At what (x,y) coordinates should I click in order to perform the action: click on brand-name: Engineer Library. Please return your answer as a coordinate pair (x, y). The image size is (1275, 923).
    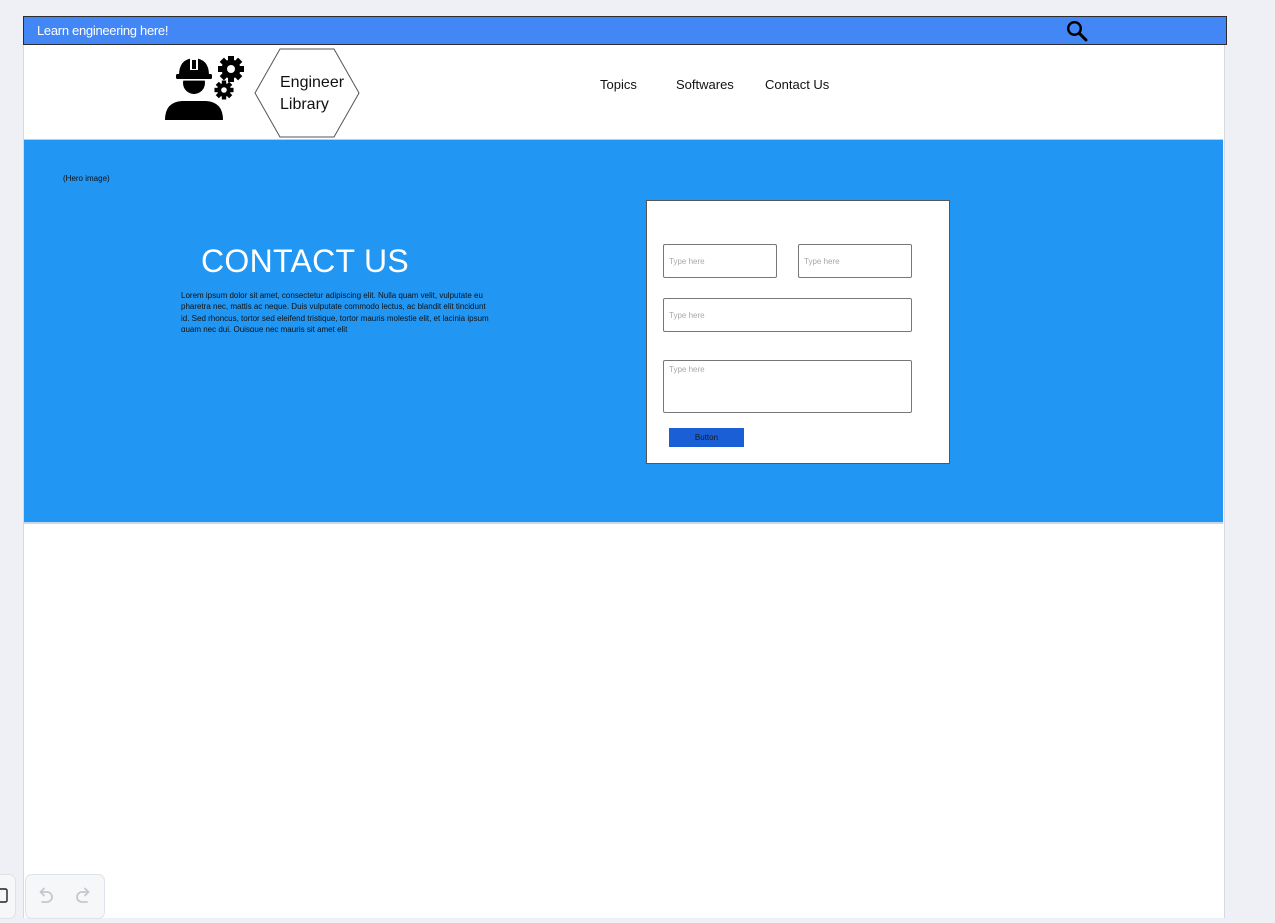
    Looking at the image, I should click on (312, 94).